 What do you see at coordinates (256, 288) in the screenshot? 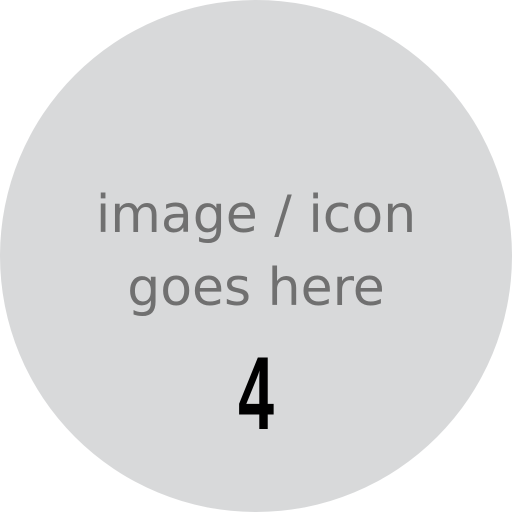
I see `placeholder-caption-line-2: goes here` at bounding box center [256, 288].